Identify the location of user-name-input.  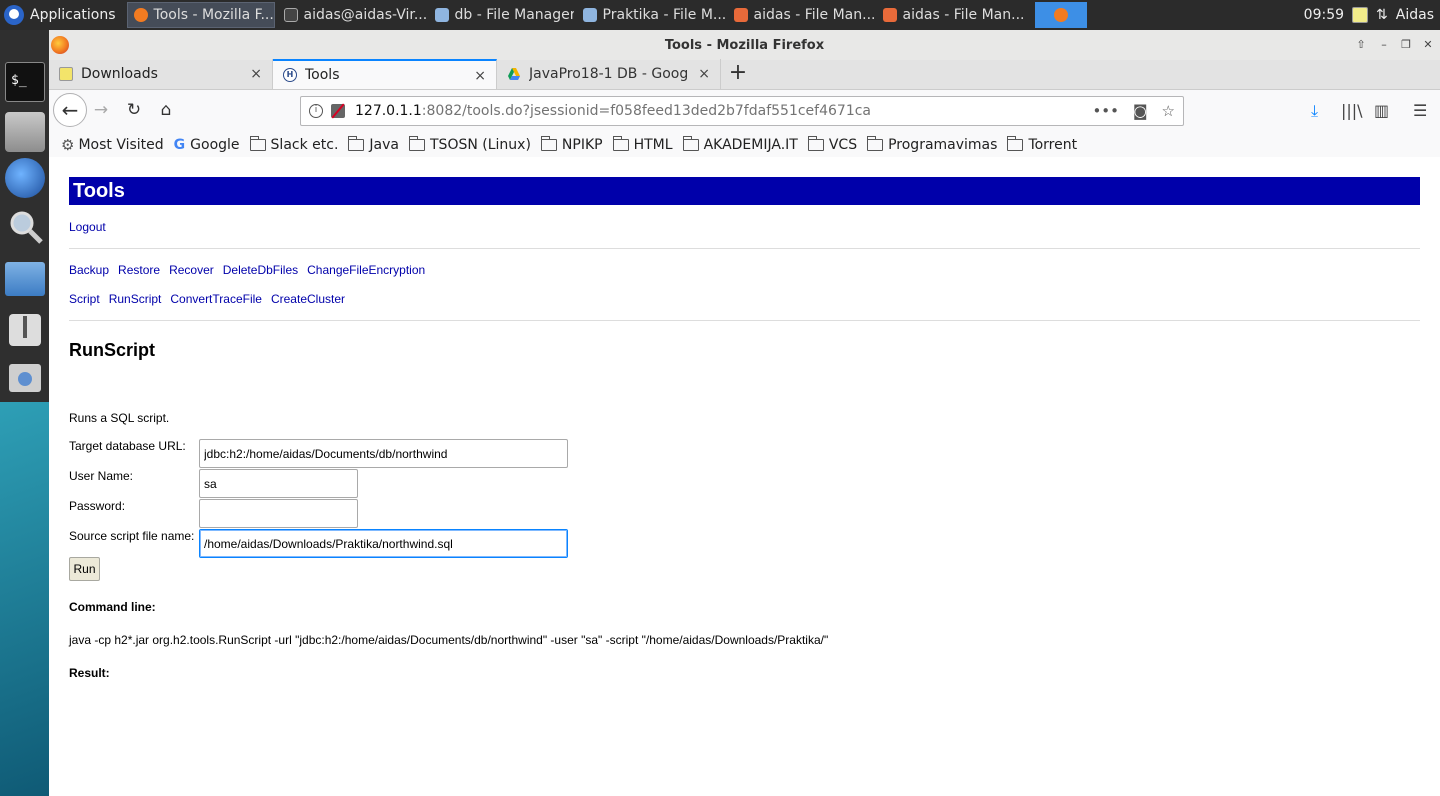
(278, 483).